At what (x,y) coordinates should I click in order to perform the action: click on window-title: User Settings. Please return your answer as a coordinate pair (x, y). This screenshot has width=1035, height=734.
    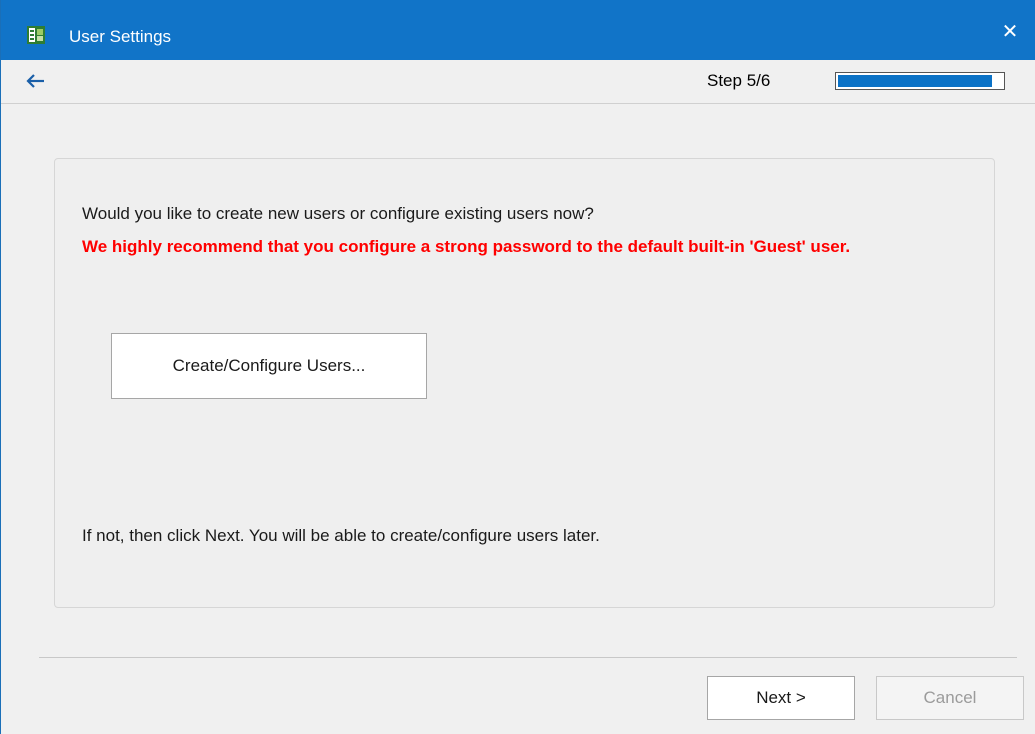
    Looking at the image, I should click on (120, 36).